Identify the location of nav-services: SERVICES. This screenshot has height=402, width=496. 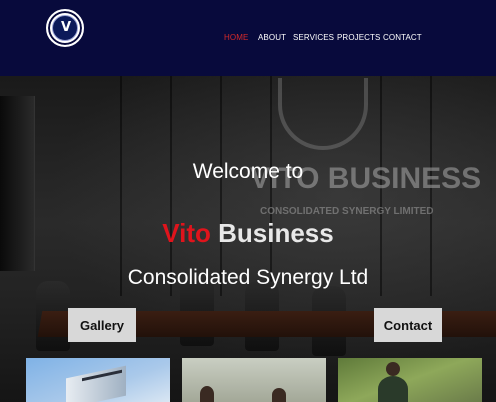
(313, 37).